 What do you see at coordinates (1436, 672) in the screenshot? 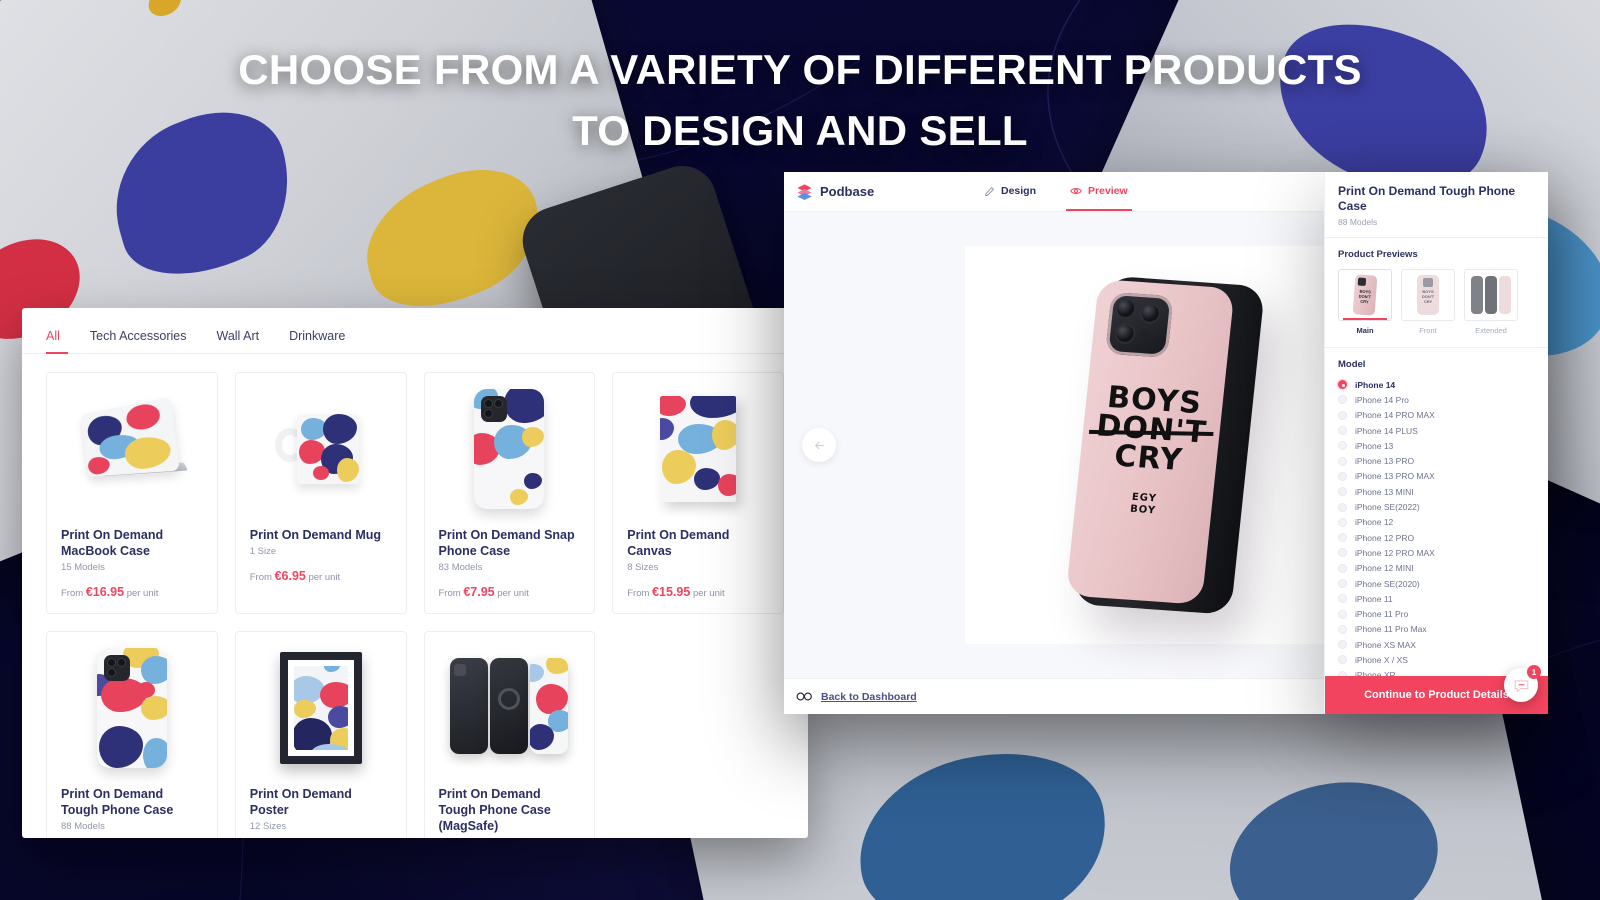
I see `model-option: iPhone XR` at bounding box center [1436, 672].